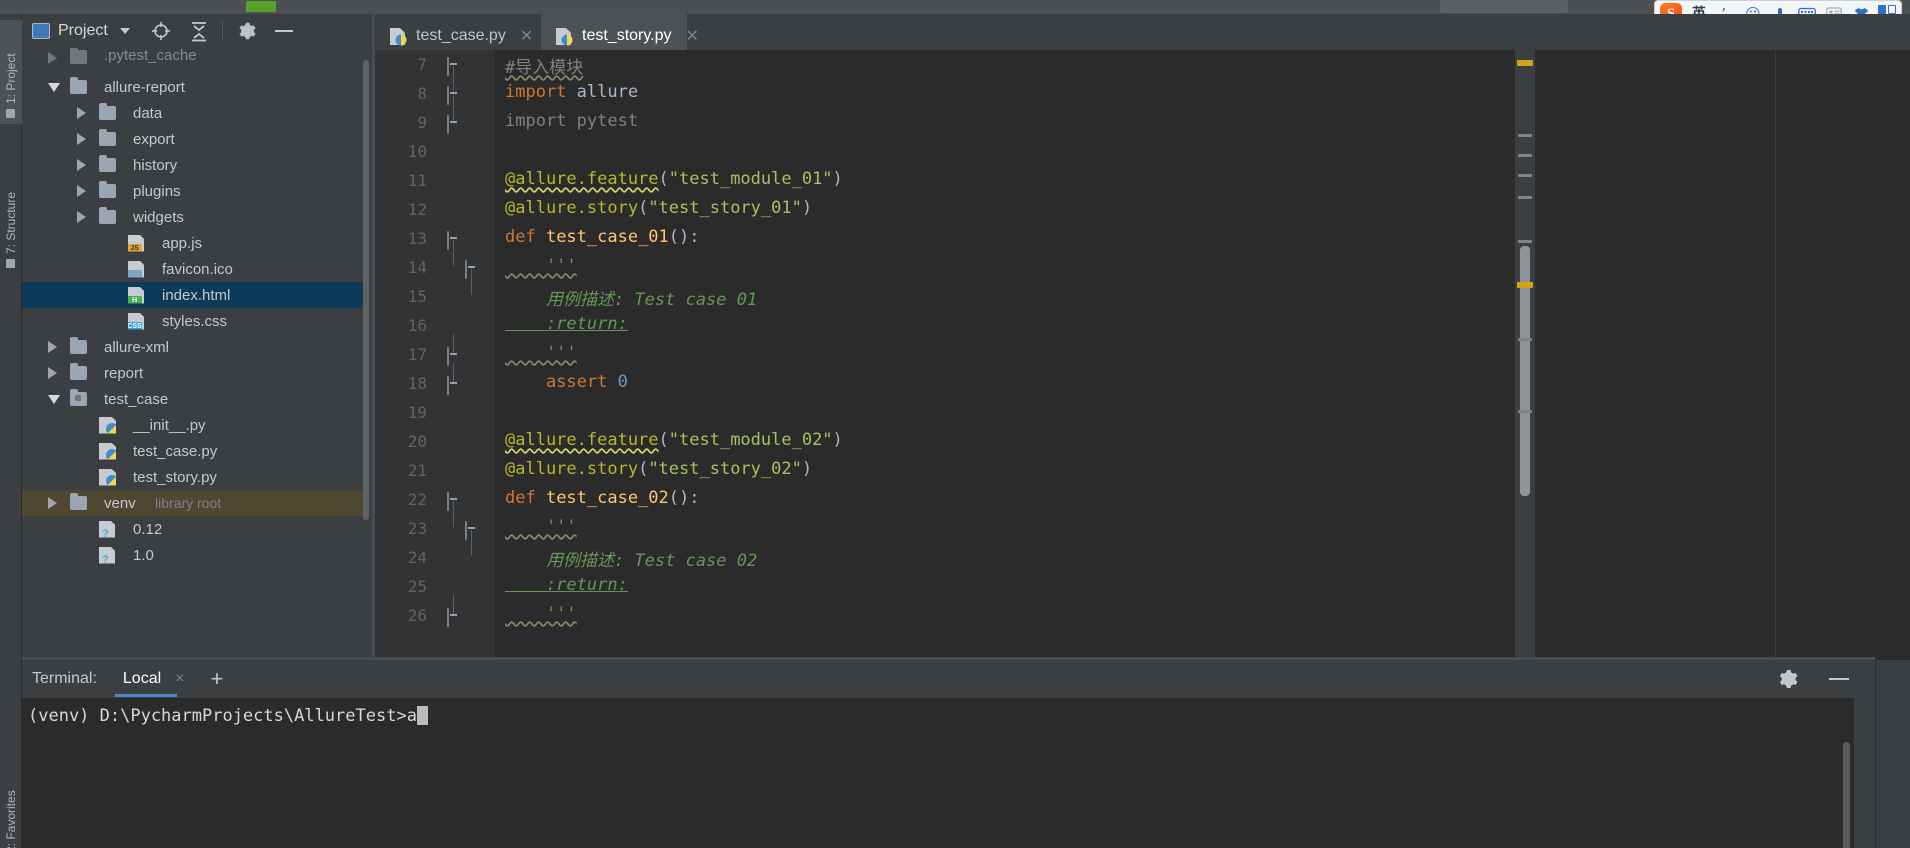  Describe the element at coordinates (417, 441) in the screenshot. I see `line-number: 20` at that location.